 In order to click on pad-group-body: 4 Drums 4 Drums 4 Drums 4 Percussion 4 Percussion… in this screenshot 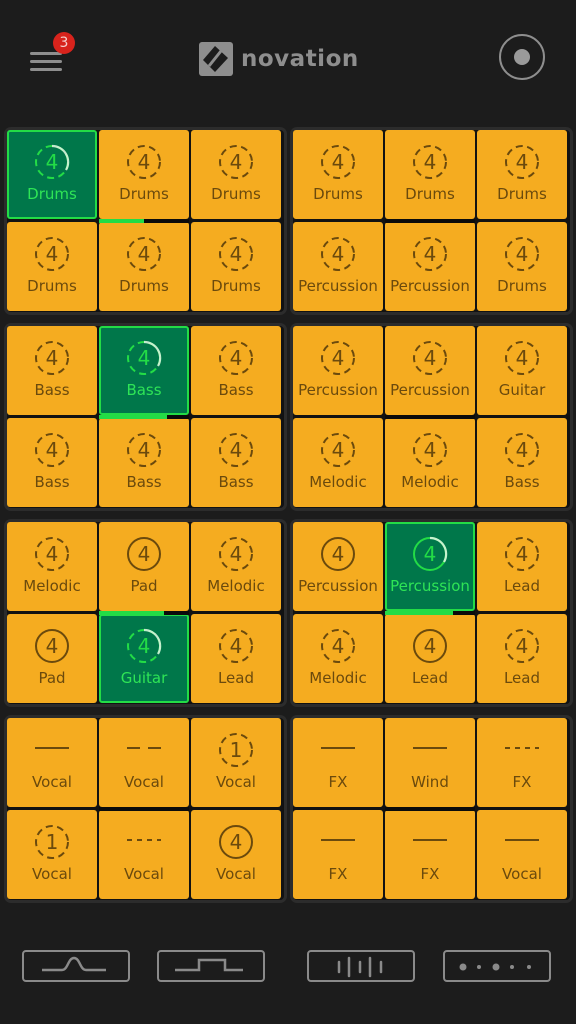, I will do `click(431, 221)`.